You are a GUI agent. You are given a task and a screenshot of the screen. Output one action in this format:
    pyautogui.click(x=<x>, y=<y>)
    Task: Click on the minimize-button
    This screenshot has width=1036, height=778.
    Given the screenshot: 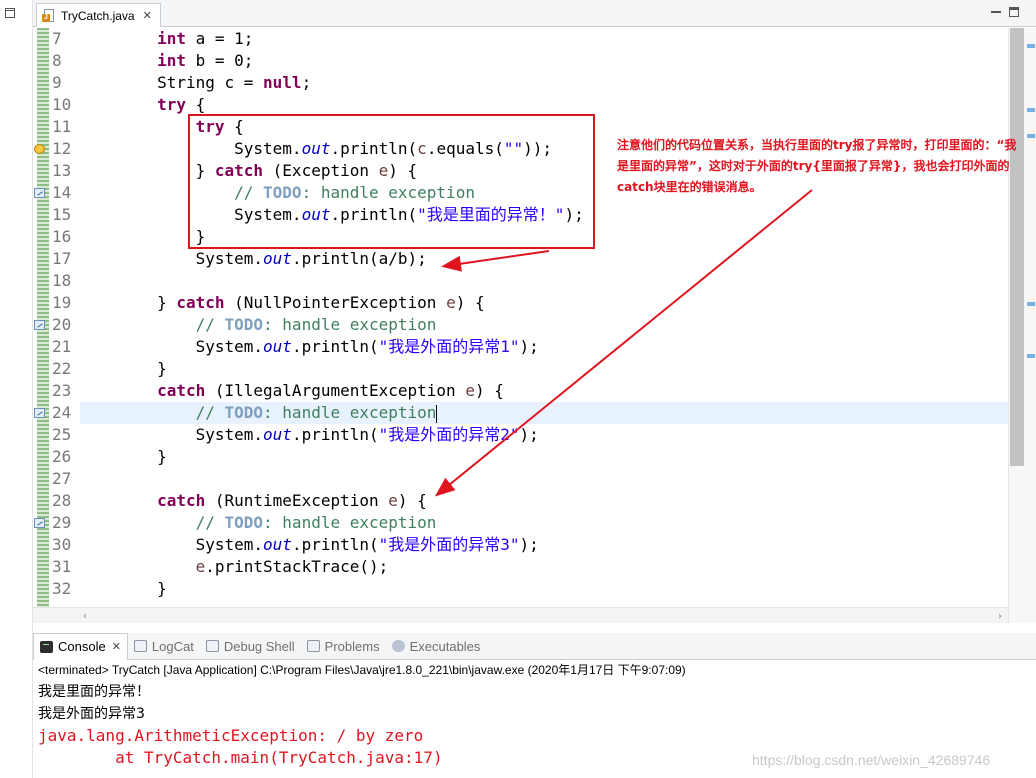 What is the action you would take?
    pyautogui.click(x=996, y=10)
    